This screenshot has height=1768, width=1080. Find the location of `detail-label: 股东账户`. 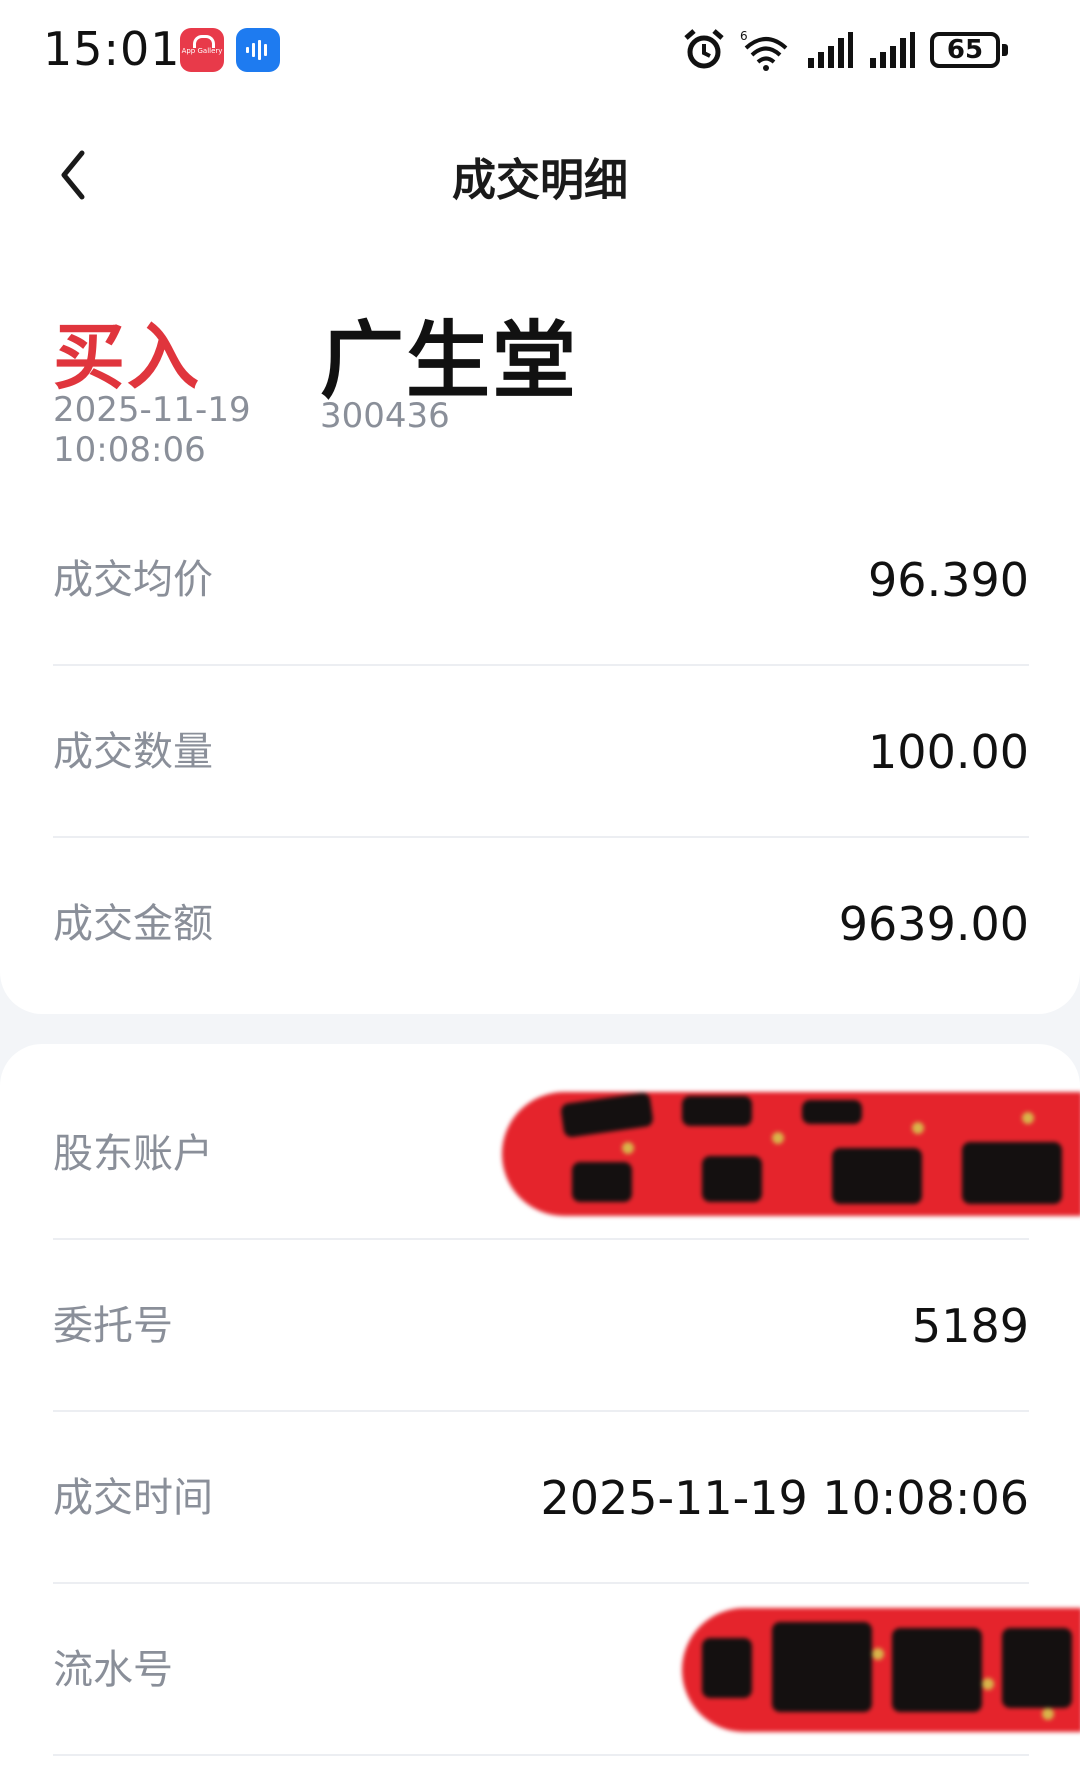

detail-label: 股东账户 is located at coordinates (133, 1154).